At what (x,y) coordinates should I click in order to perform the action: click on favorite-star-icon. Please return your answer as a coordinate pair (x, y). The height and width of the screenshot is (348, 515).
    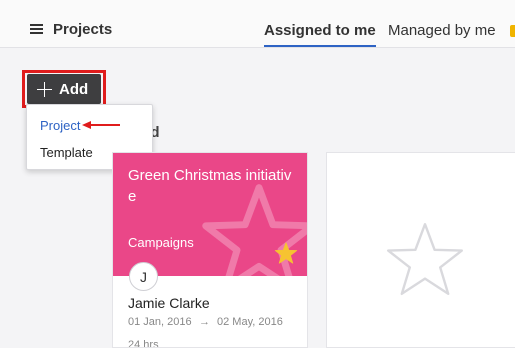
    Looking at the image, I should click on (286, 253).